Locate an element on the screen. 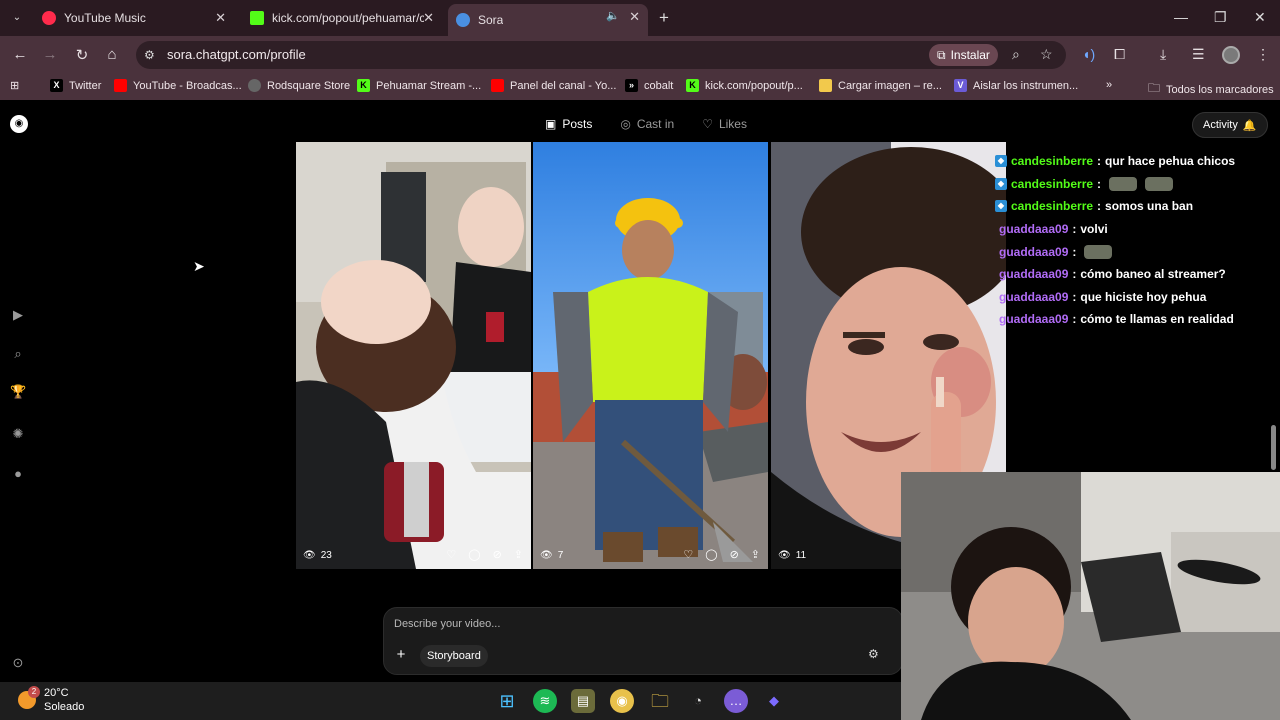 This screenshot has width=1280, height=720. chat-text: cómo te llamas en realidad is located at coordinates (1157, 319).